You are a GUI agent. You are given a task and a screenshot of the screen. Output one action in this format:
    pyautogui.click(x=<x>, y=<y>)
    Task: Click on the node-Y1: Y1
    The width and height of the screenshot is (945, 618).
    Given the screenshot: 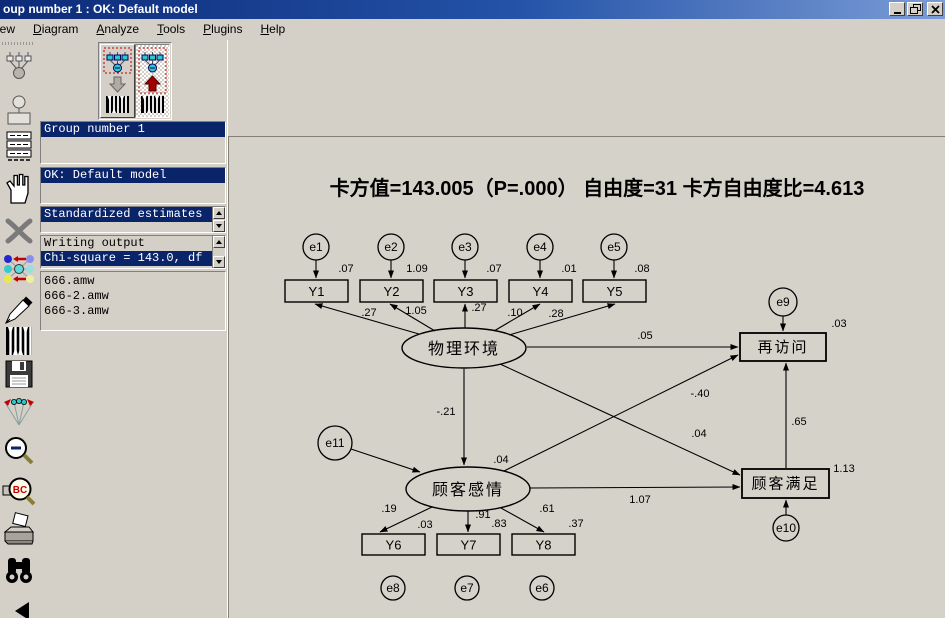 What is the action you would take?
    pyautogui.click(x=316, y=291)
    